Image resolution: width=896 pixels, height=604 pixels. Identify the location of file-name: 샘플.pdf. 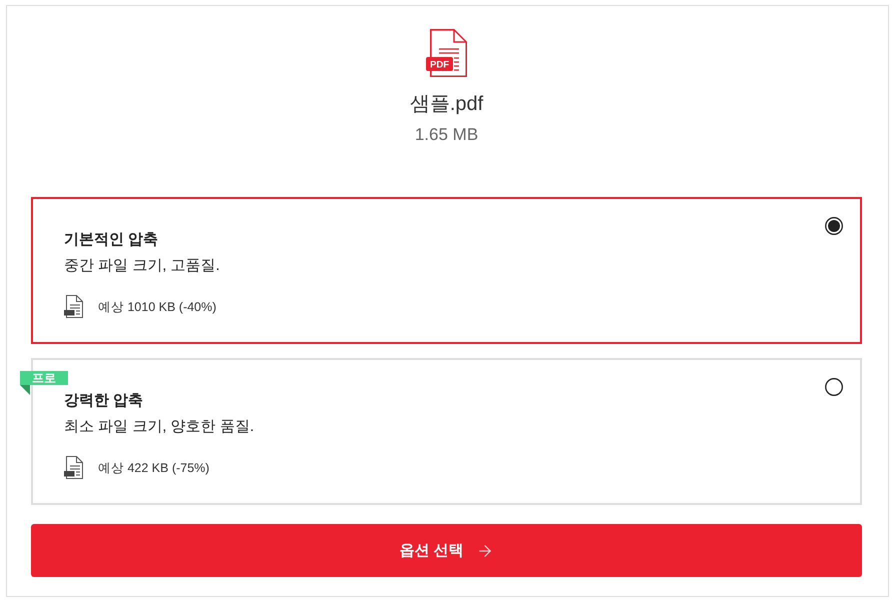
(447, 104).